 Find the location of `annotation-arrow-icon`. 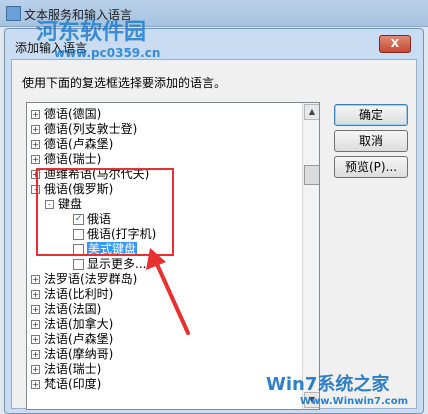

annotation-arrow-icon is located at coordinates (168, 291).